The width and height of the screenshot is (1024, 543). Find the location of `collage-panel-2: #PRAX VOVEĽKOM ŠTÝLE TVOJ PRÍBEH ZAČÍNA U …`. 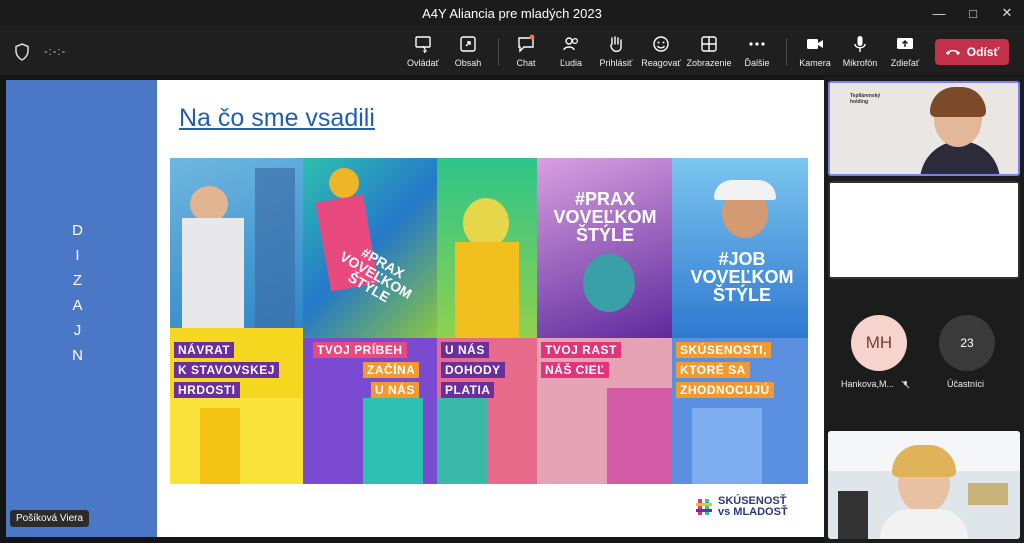

collage-panel-2: #PRAX VOVEĽKOM ŠTÝLE TVOJ PRÍBEH ZAČÍNA U … is located at coordinates (370, 321).